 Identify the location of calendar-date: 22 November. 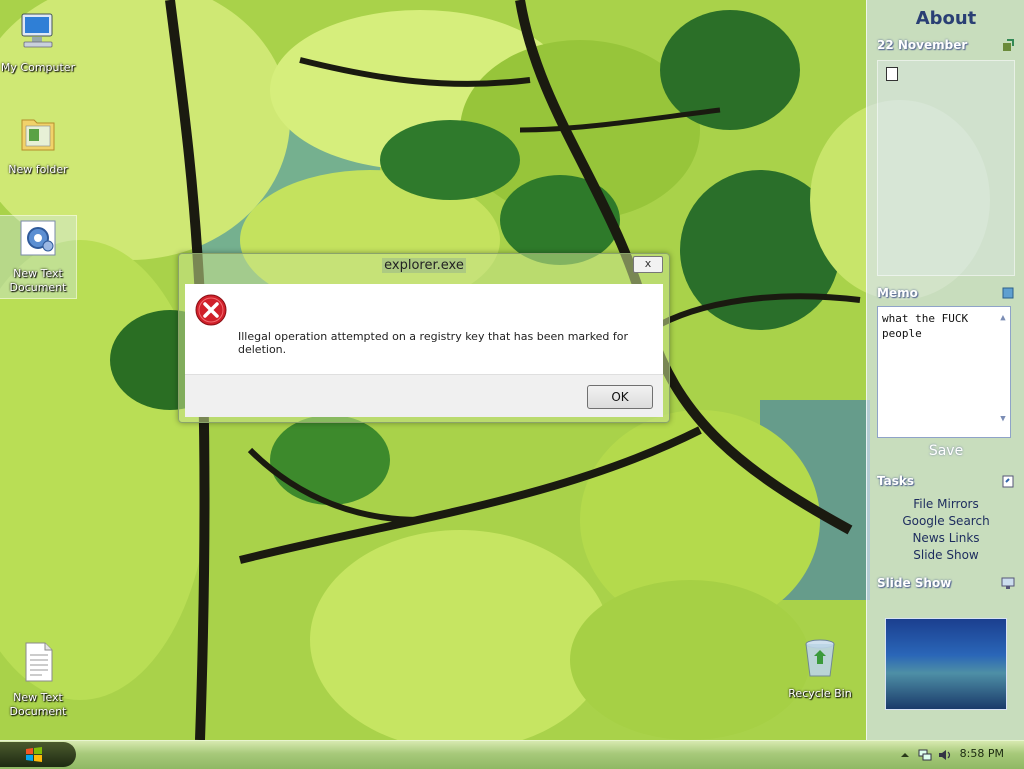
(922, 45).